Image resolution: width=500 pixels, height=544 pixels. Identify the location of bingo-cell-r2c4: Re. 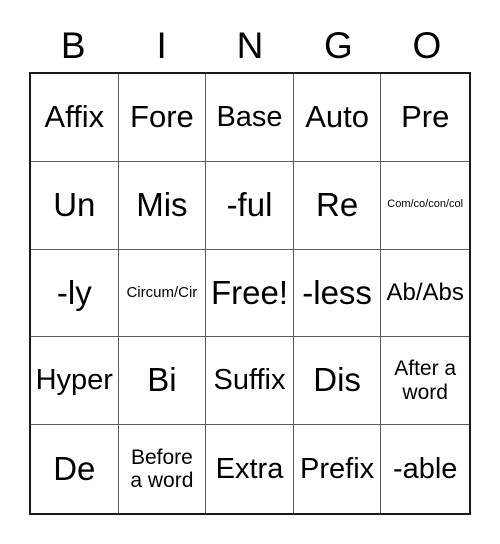
(337, 205).